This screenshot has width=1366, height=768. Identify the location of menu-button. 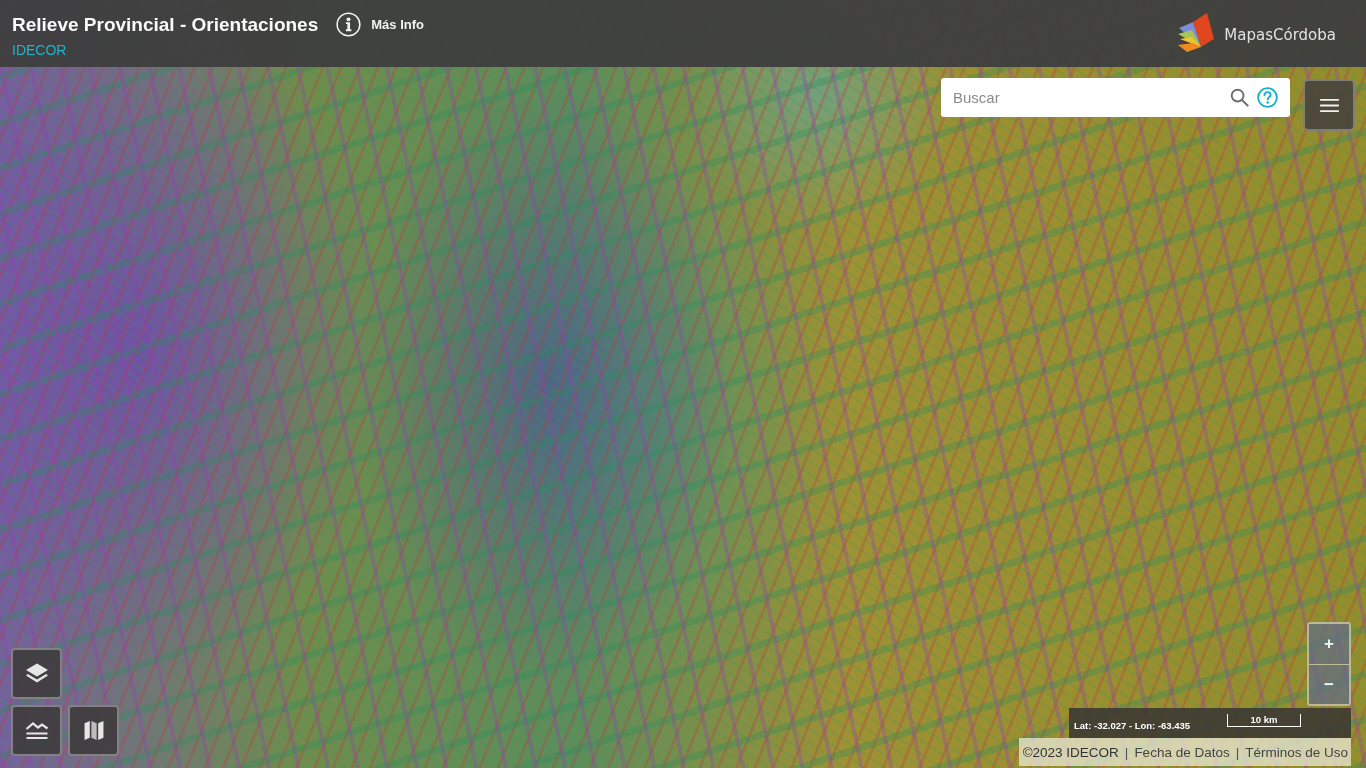
(1329, 105).